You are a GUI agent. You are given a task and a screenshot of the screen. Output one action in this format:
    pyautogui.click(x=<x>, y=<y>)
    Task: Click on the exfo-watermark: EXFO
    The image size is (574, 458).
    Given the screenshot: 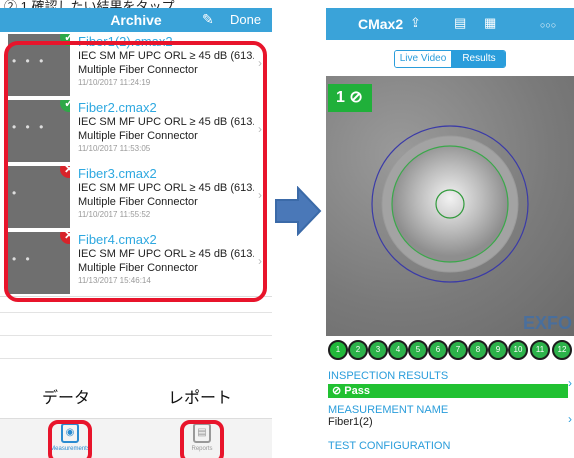 What is the action you would take?
    pyautogui.click(x=547, y=323)
    